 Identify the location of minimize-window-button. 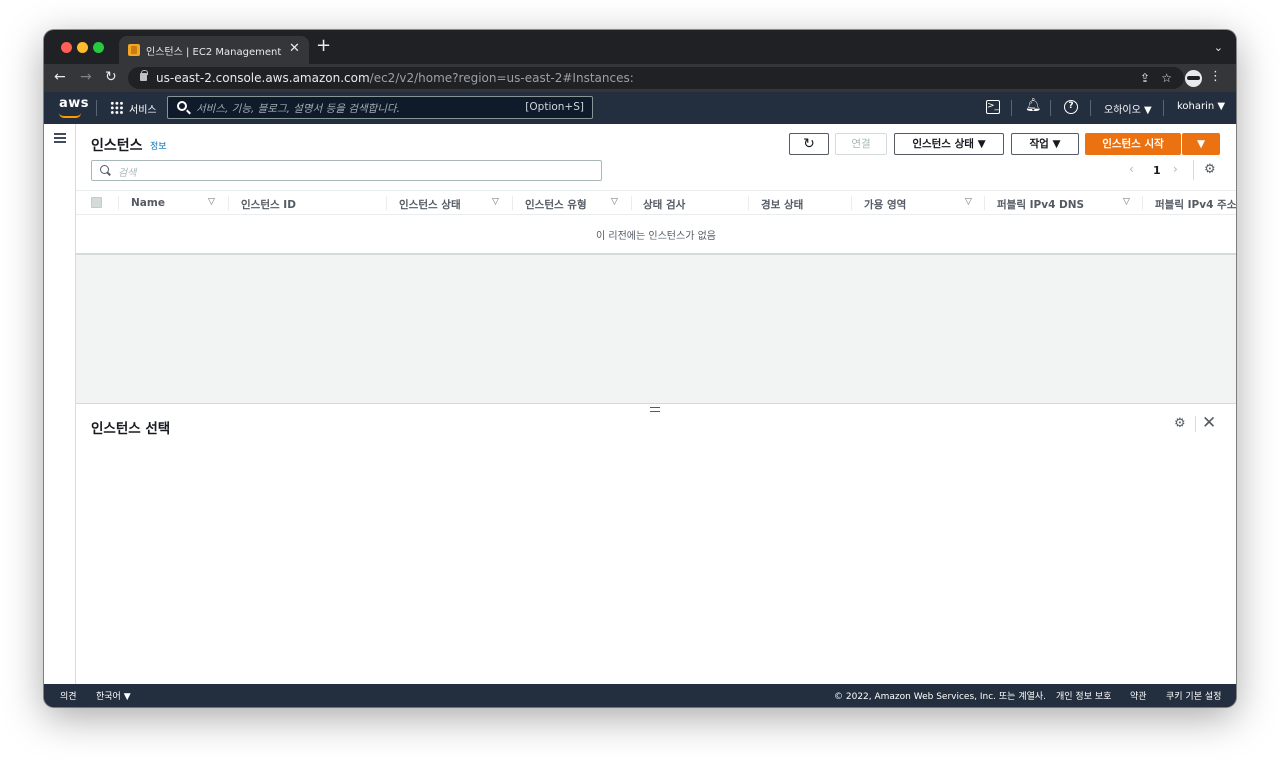
(82, 47).